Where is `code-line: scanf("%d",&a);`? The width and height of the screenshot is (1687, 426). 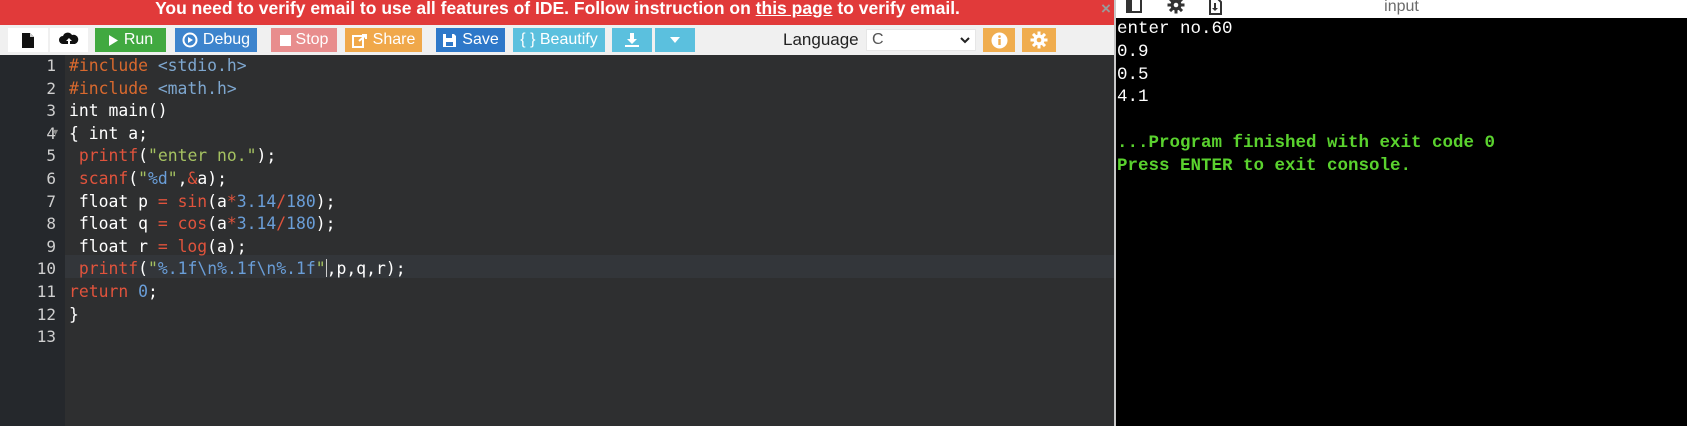 code-line: scanf("%d",&a); is located at coordinates (152, 178).